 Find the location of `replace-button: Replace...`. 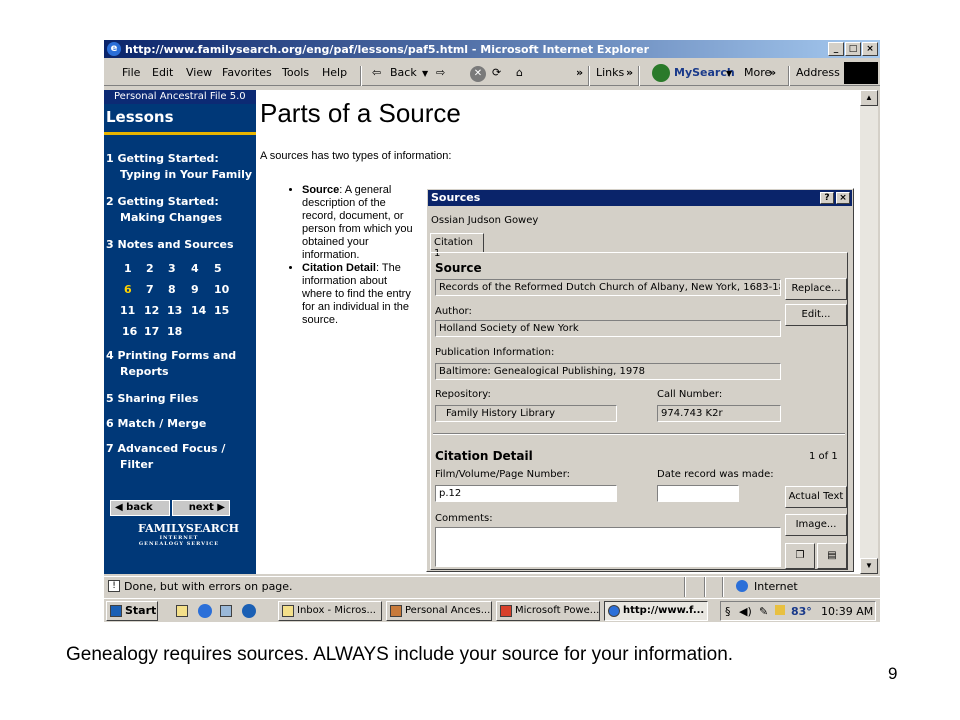

replace-button: Replace... is located at coordinates (816, 289).